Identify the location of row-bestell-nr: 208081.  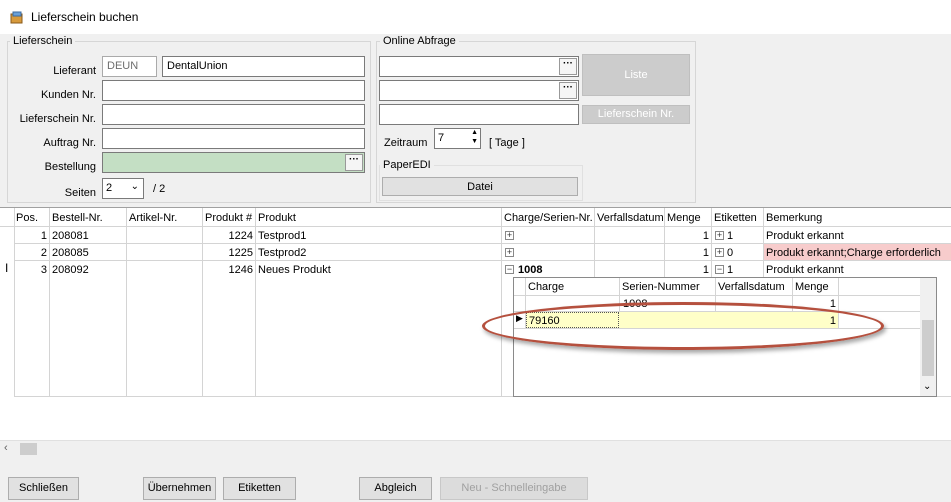
(70, 236).